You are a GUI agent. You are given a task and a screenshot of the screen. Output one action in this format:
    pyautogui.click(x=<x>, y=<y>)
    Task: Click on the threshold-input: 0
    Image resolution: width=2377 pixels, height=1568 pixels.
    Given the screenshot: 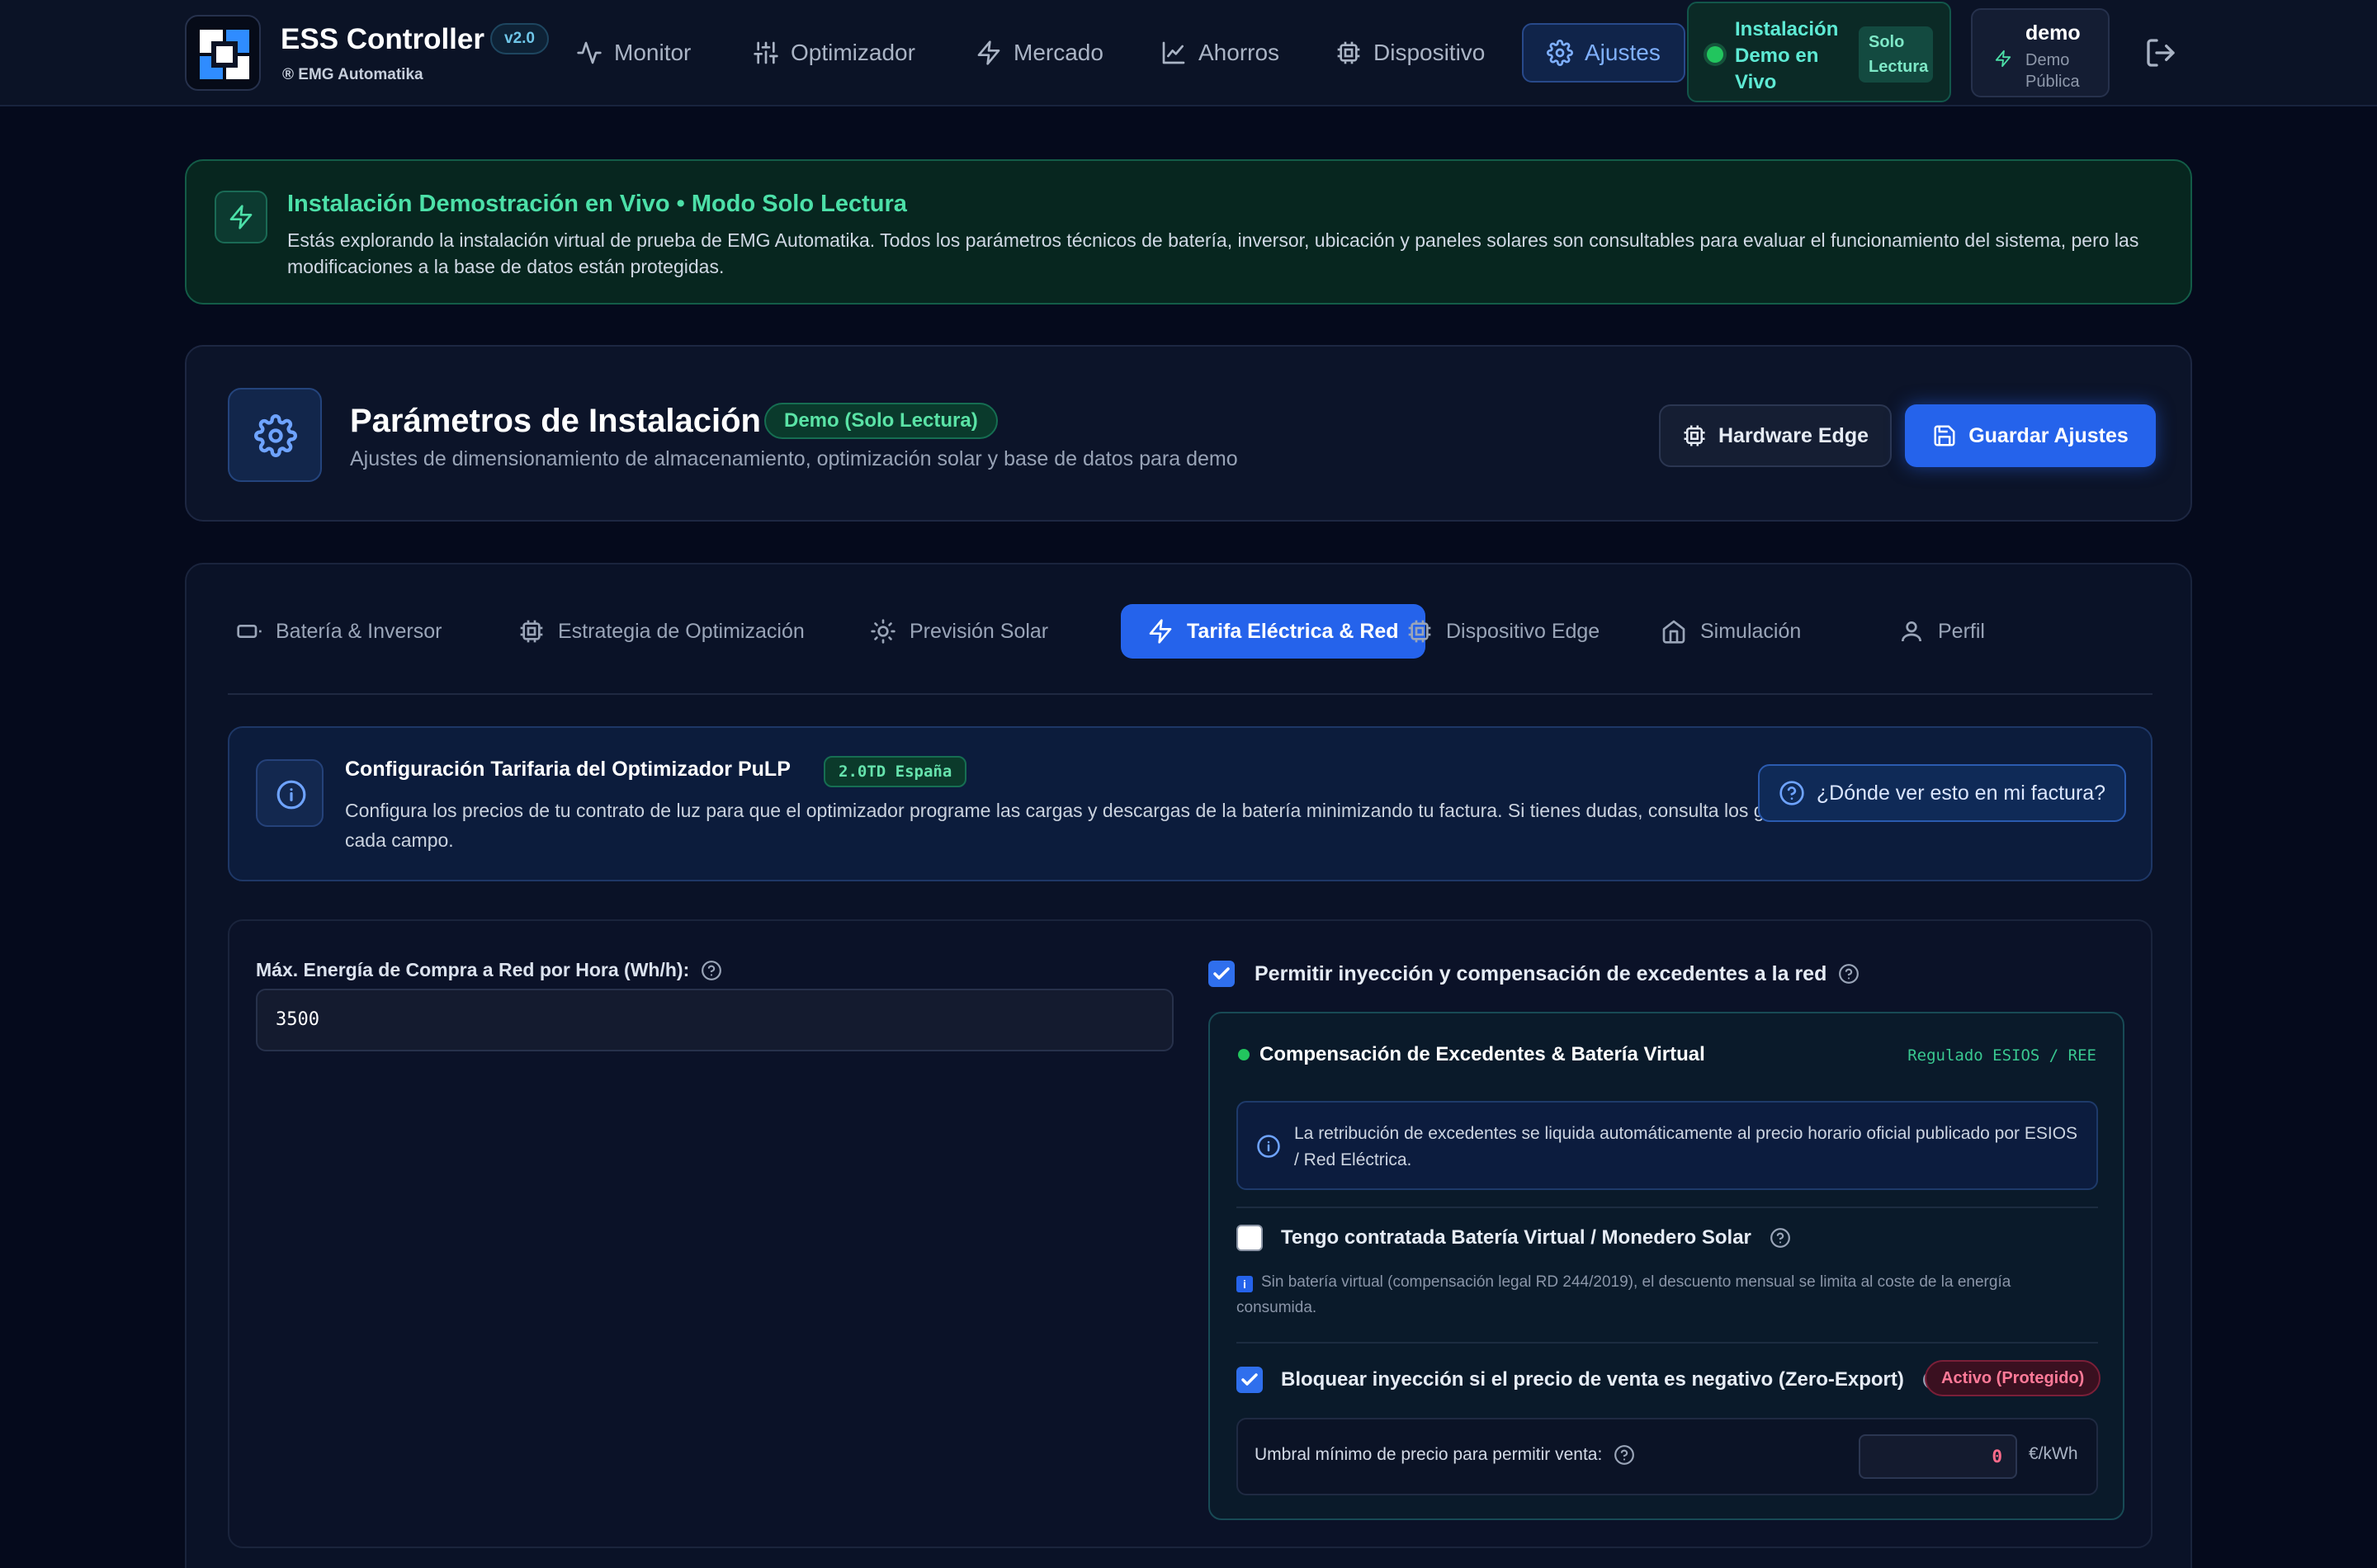 What is the action you would take?
    pyautogui.click(x=1938, y=1456)
    